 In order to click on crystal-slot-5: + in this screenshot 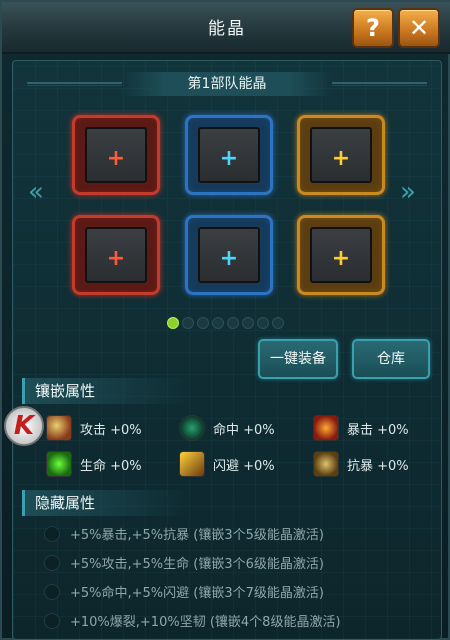, I will do `click(229, 255)`.